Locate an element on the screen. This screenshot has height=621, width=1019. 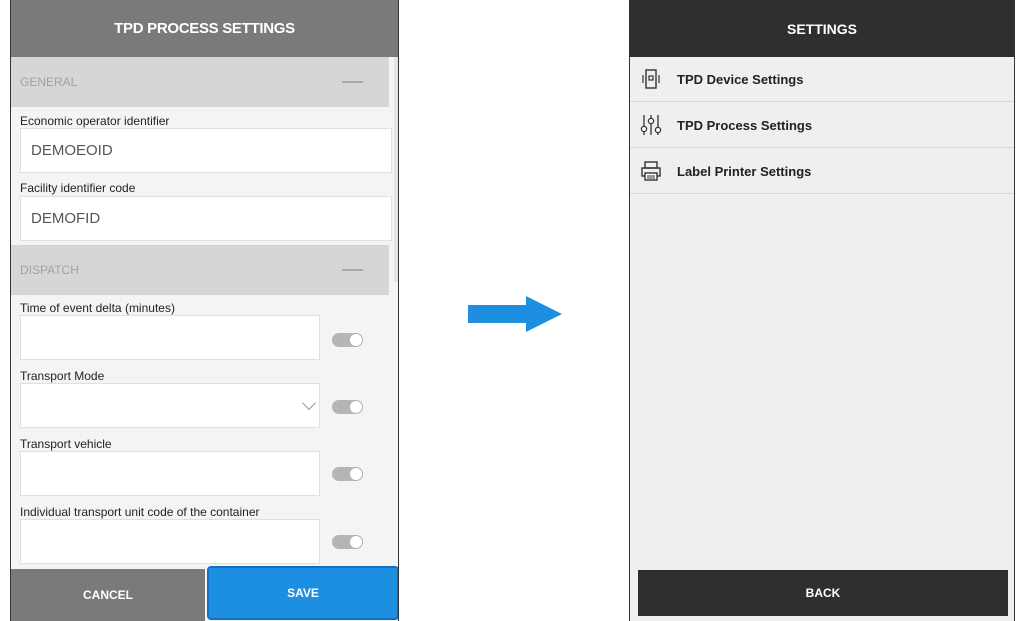
menu-item-label: TPD Process Settings is located at coordinates (745, 125).